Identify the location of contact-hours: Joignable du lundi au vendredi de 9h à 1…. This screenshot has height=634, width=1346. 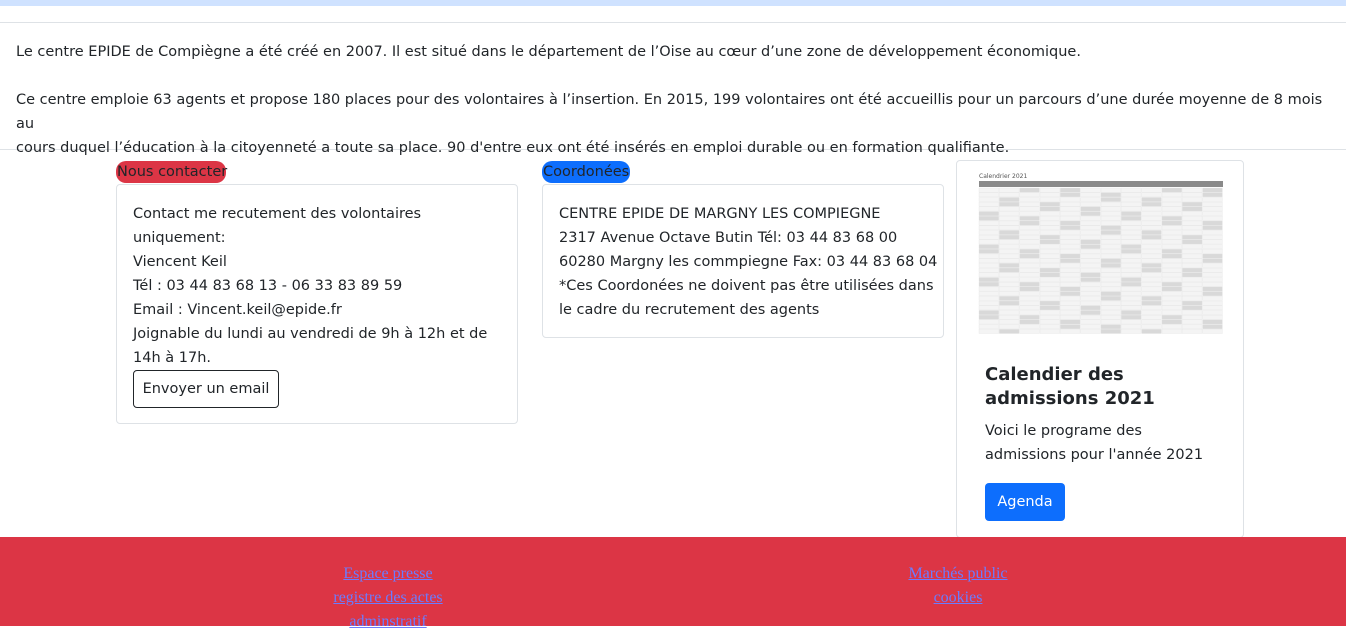
(310, 334).